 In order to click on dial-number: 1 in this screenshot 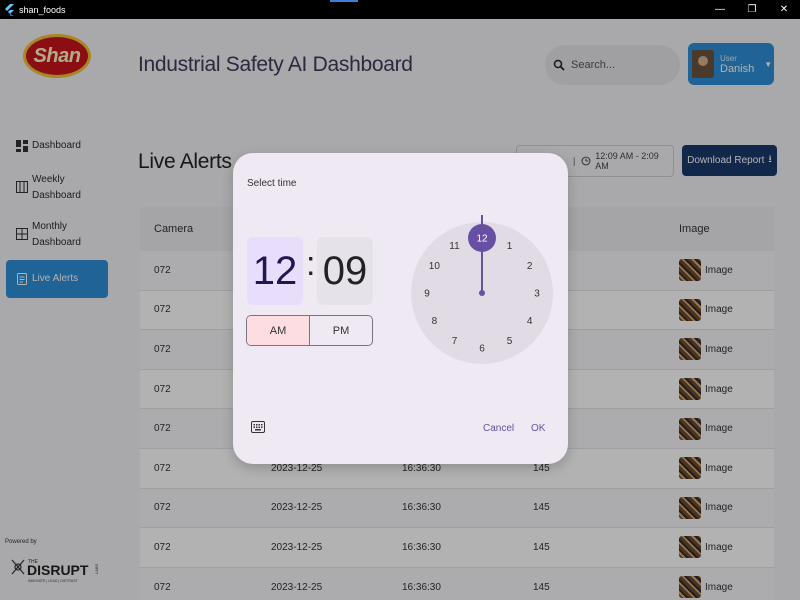, I will do `click(510, 246)`.